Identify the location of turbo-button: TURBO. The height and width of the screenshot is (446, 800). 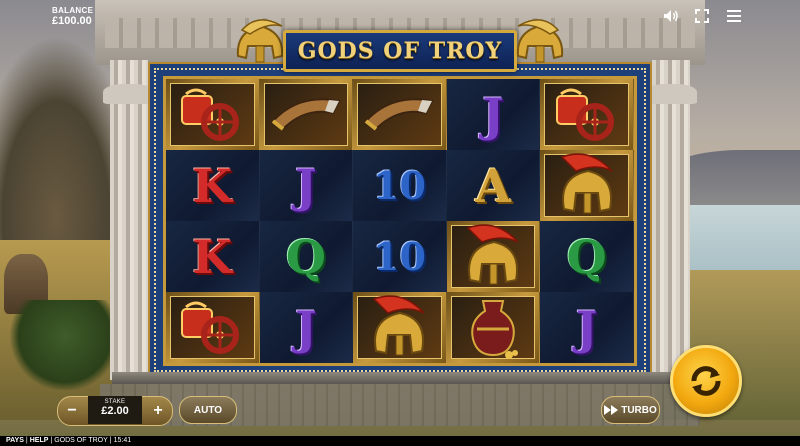
(630, 410).